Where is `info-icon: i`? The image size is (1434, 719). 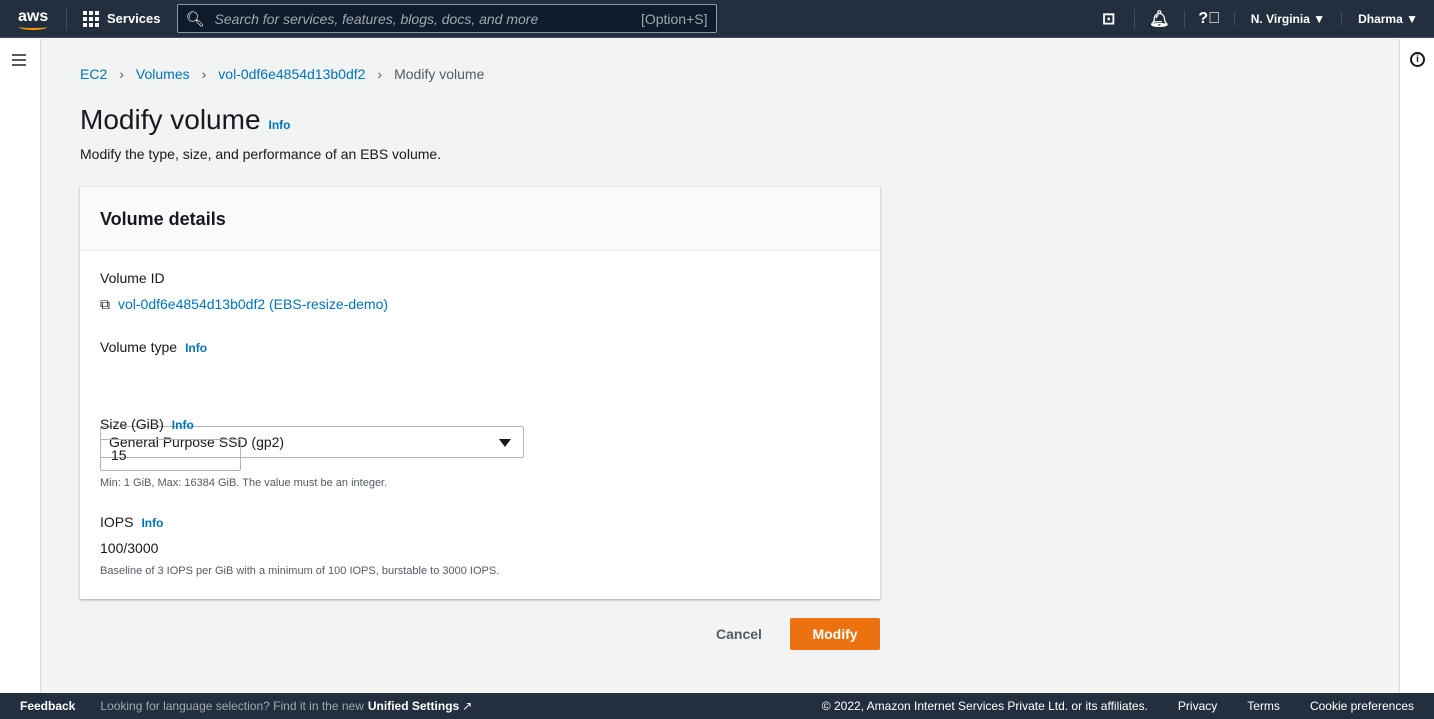 info-icon: i is located at coordinates (1417, 59).